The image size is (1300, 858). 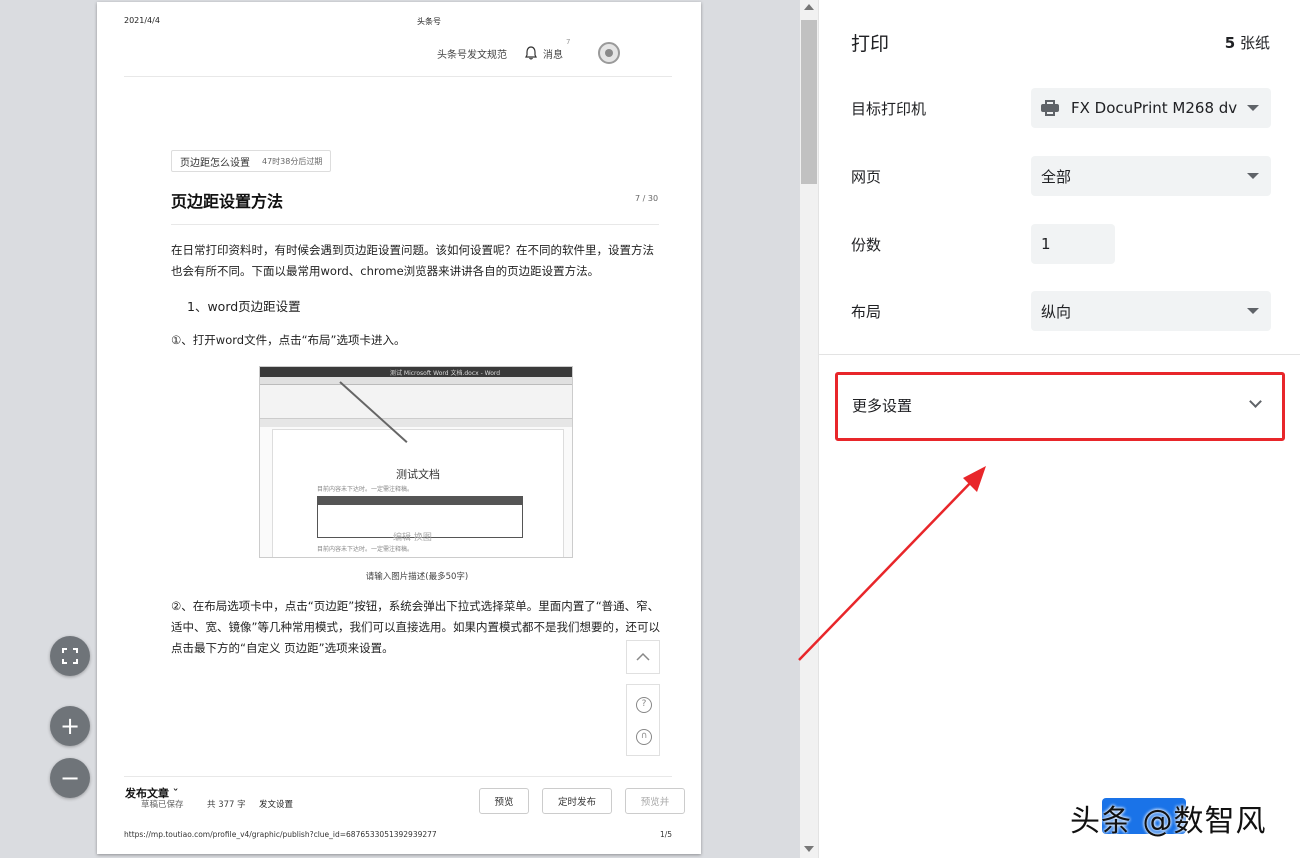 What do you see at coordinates (870, 44) in the screenshot?
I see `print-title: 打印` at bounding box center [870, 44].